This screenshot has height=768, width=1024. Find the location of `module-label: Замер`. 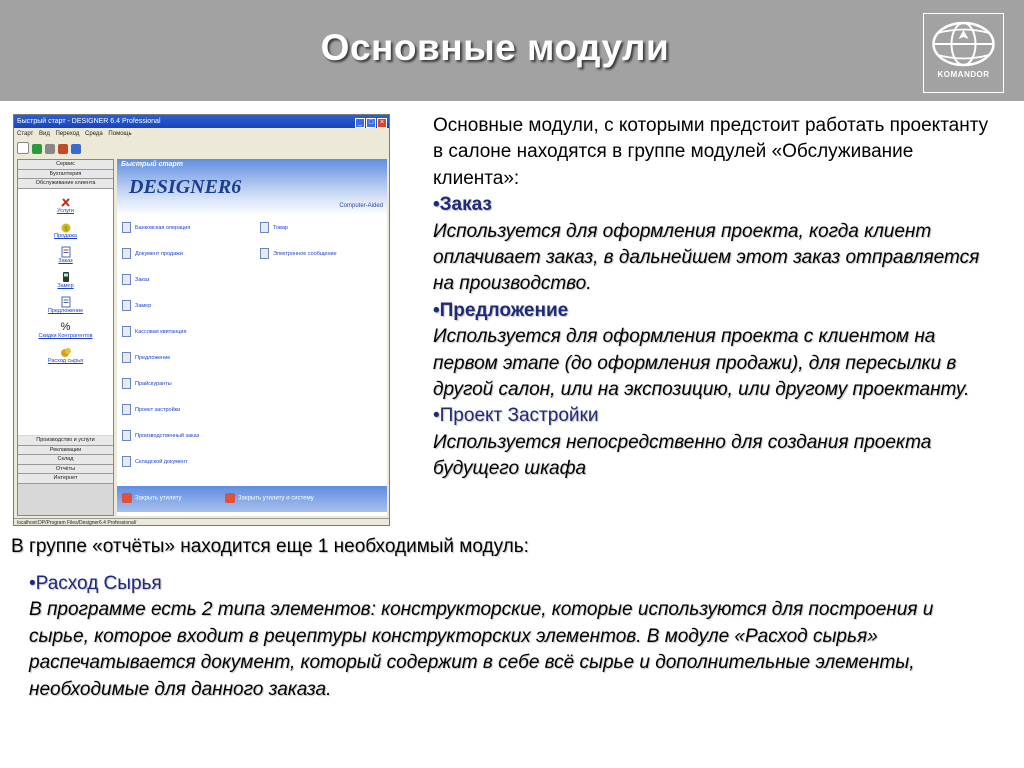

module-label: Замер is located at coordinates (65, 286).